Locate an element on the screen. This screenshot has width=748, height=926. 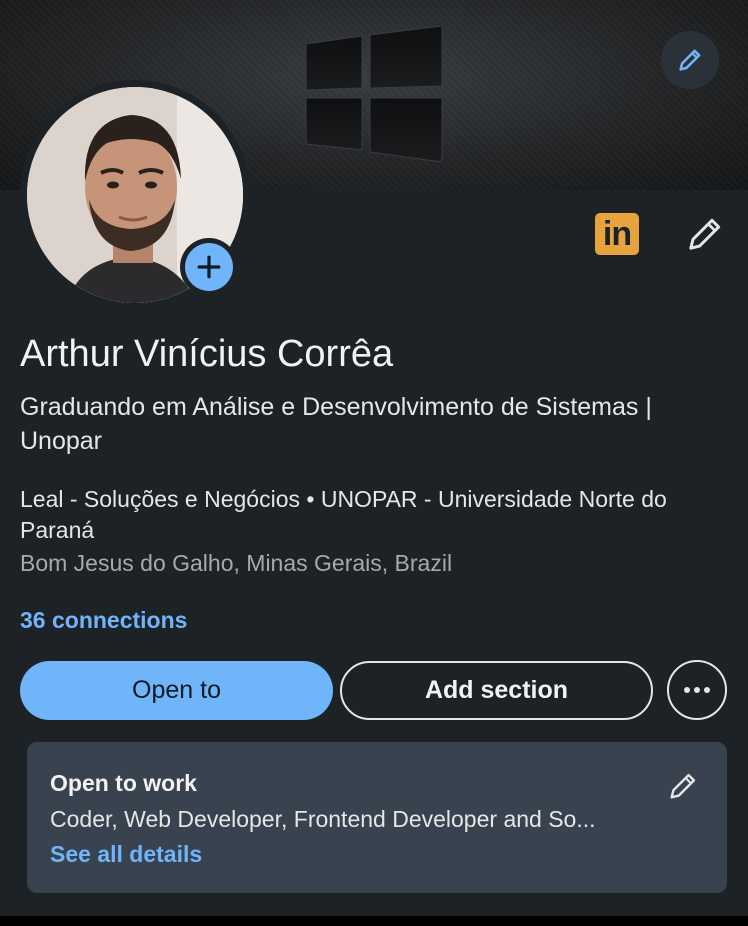
more-button is located at coordinates (697, 690).